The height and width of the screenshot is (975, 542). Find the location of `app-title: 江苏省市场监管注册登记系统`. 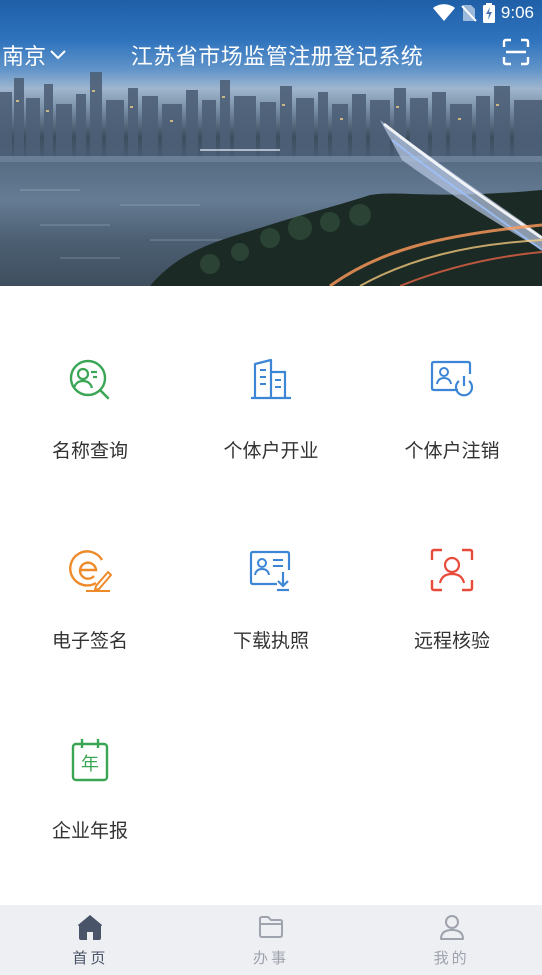

app-title: 江苏省市场监管注册登记系统 is located at coordinates (277, 57).